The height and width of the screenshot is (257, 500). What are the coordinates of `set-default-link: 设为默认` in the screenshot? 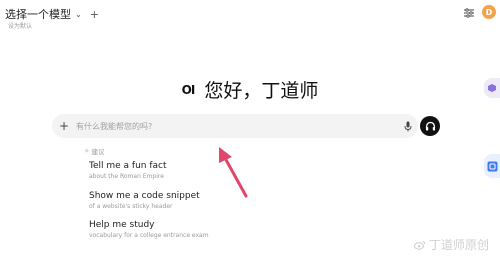 It's located at (20, 25).